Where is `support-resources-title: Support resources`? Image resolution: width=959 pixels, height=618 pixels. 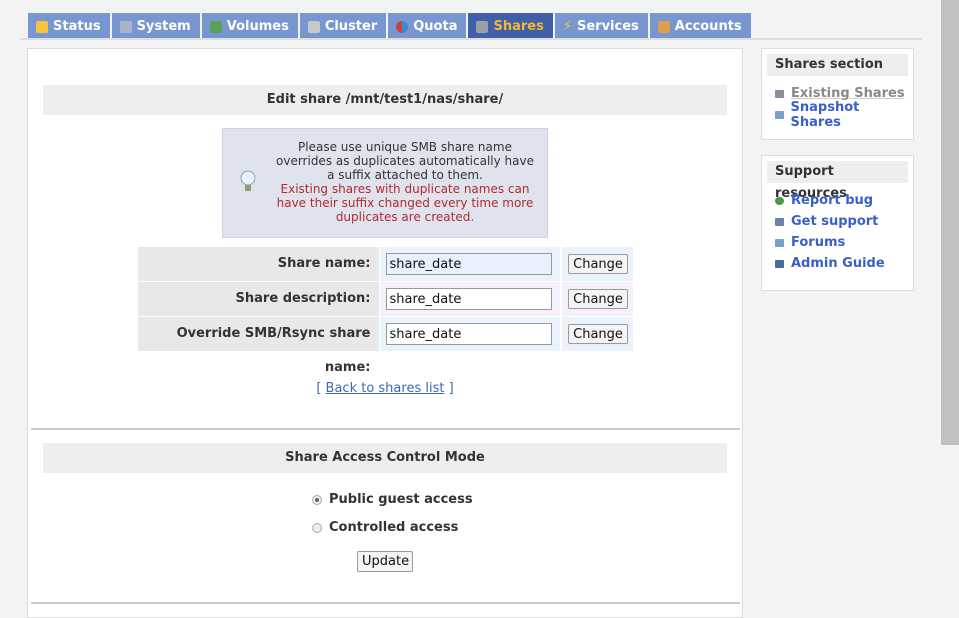 support-resources-title: Support resources is located at coordinates (837, 181).